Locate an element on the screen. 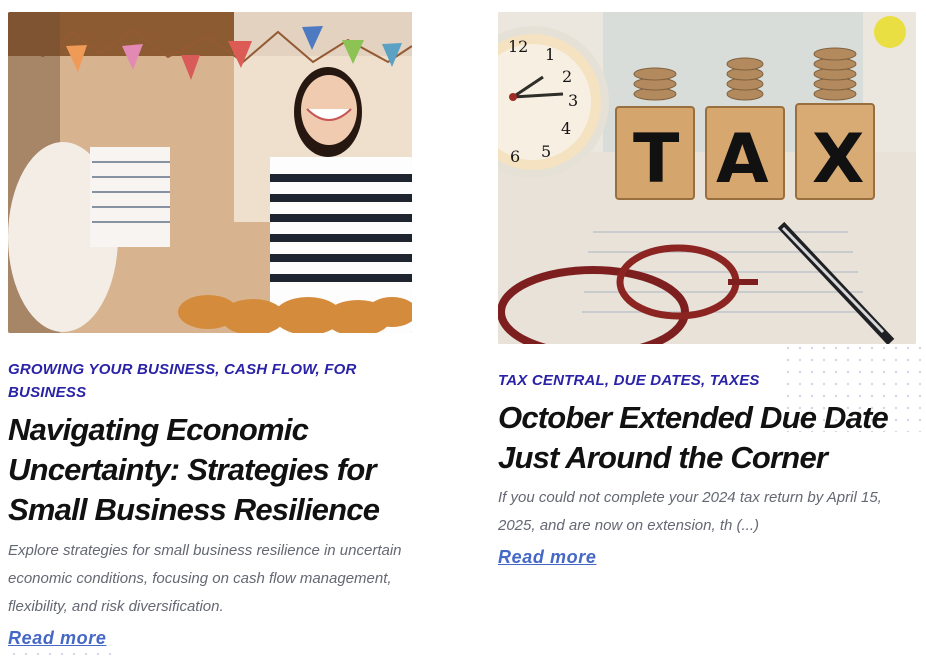 The height and width of the screenshot is (656, 926). svg-text: 1 is located at coordinates (550, 54).